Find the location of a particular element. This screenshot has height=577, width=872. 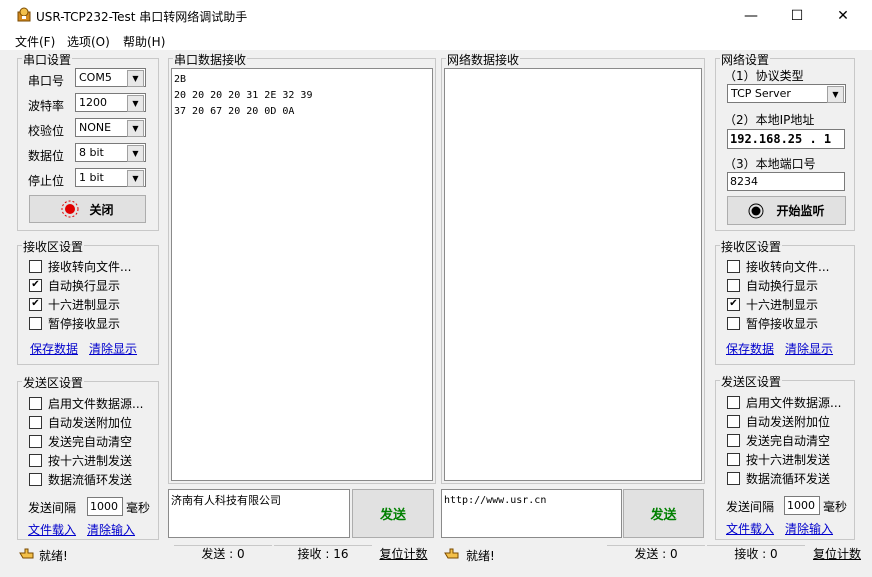

parity-label: 校验位 is located at coordinates (46, 131).